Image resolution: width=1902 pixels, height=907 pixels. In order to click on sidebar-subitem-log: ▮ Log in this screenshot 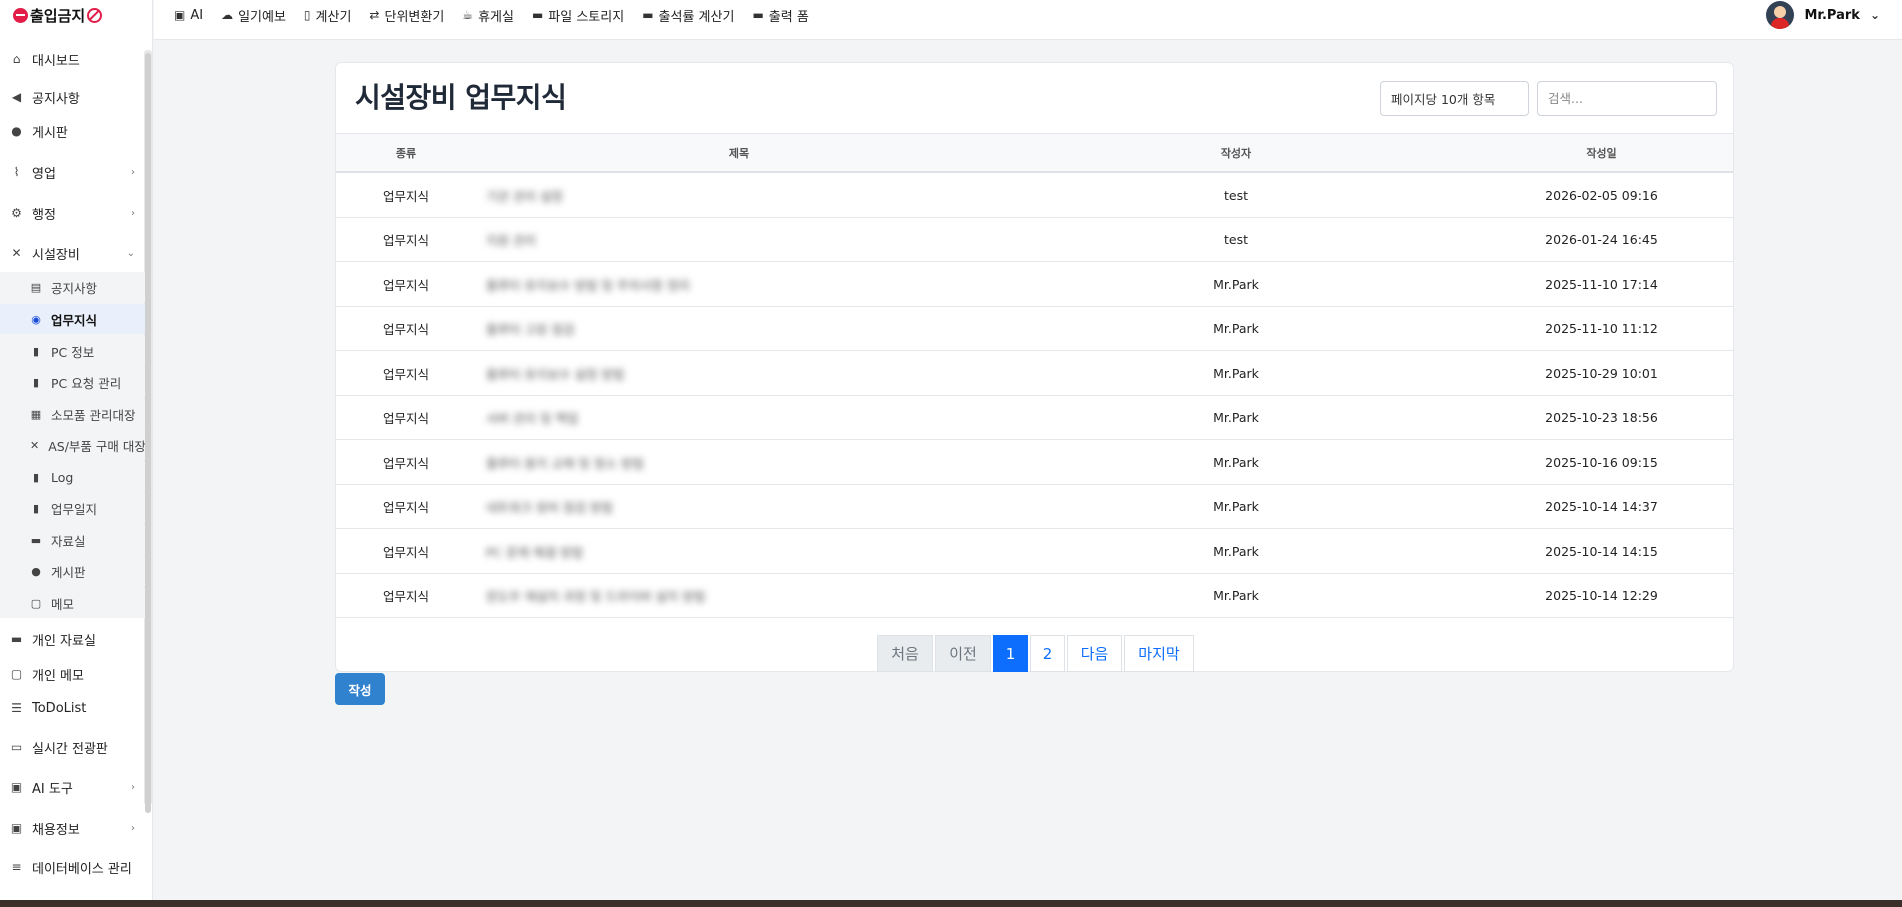, I will do `click(72, 477)`.